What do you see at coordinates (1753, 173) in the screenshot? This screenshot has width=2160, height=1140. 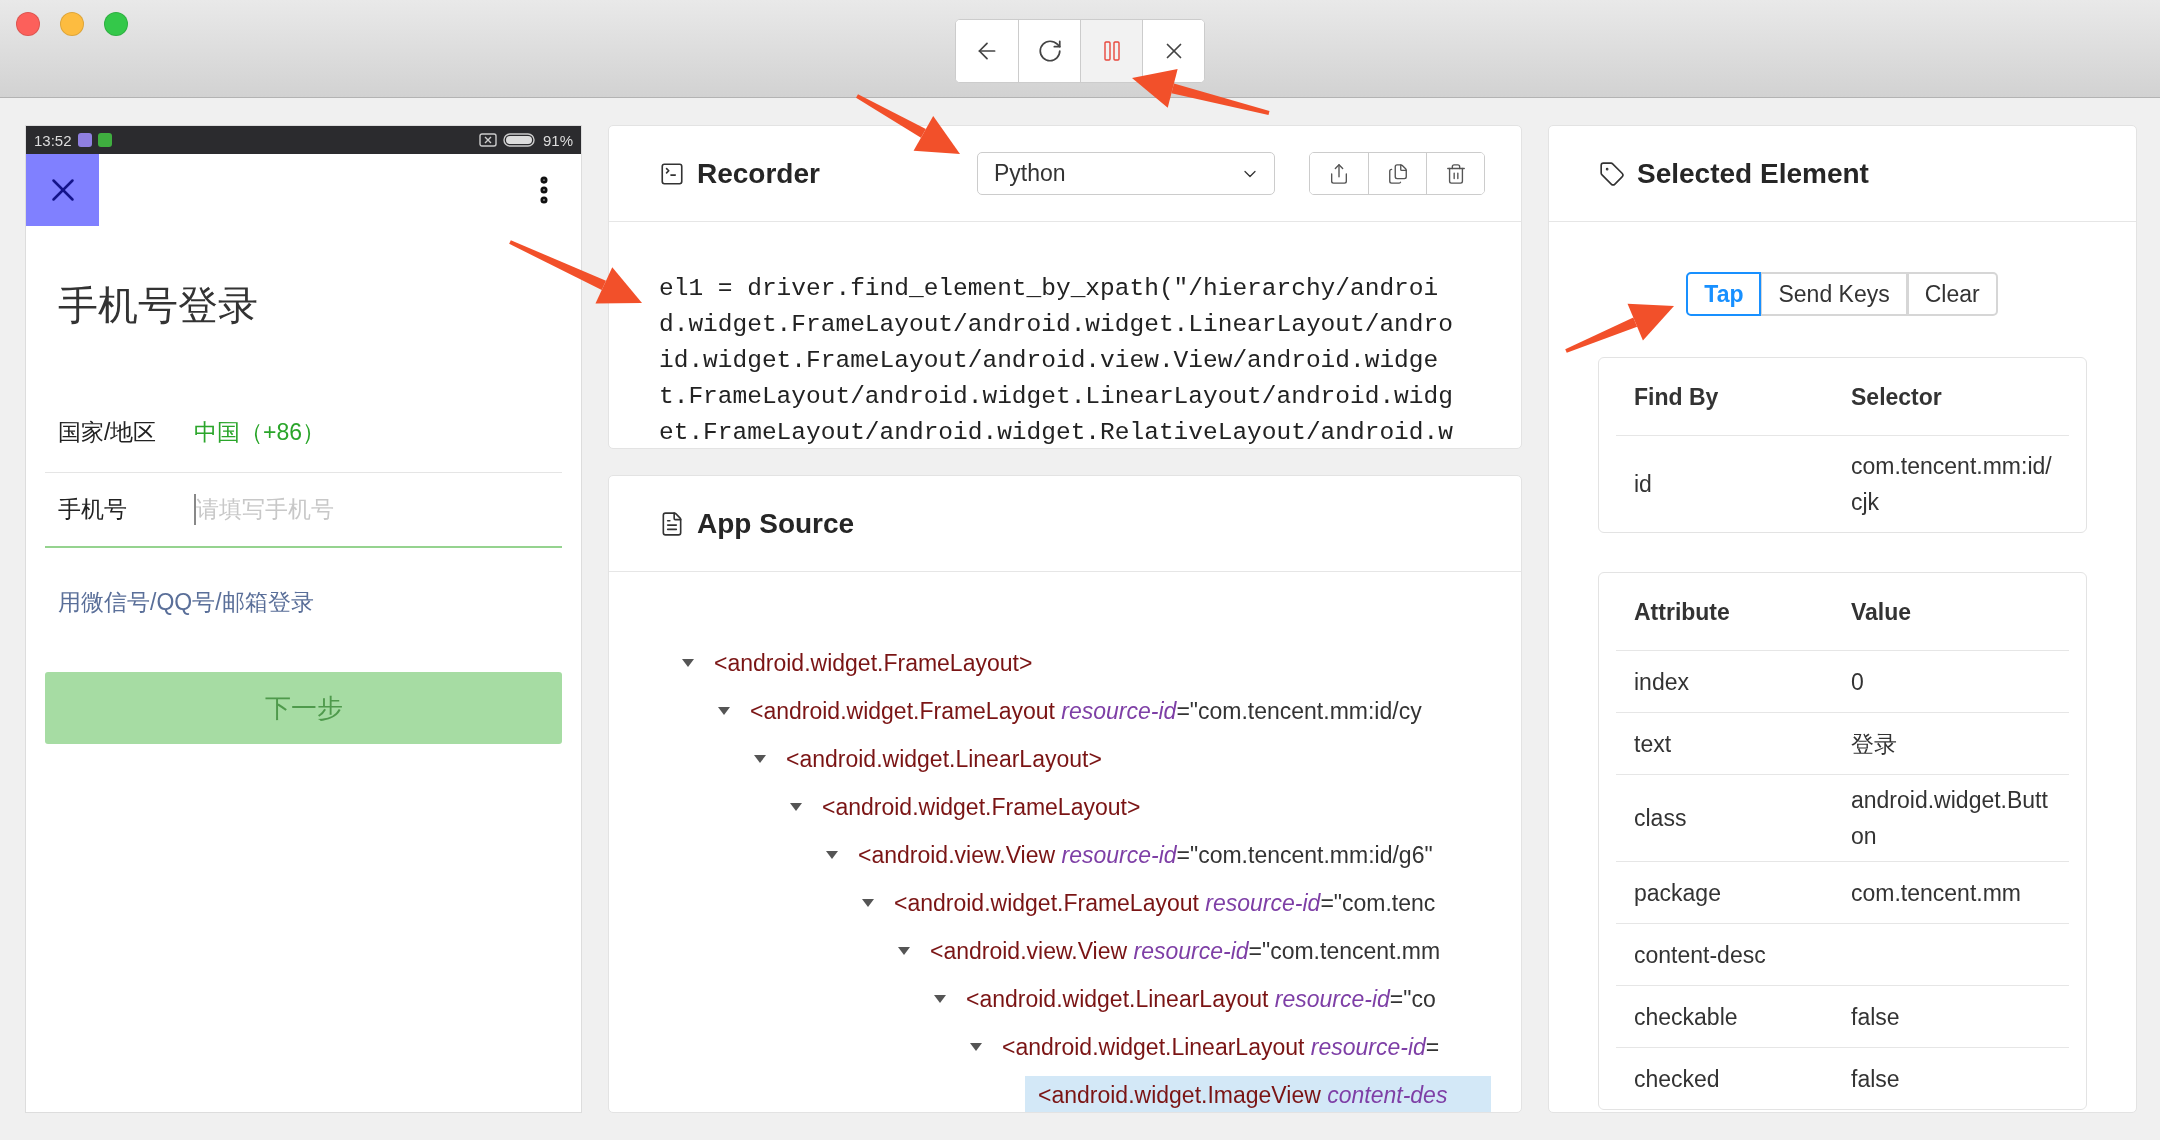 I see `card-title: Selected Element` at bounding box center [1753, 173].